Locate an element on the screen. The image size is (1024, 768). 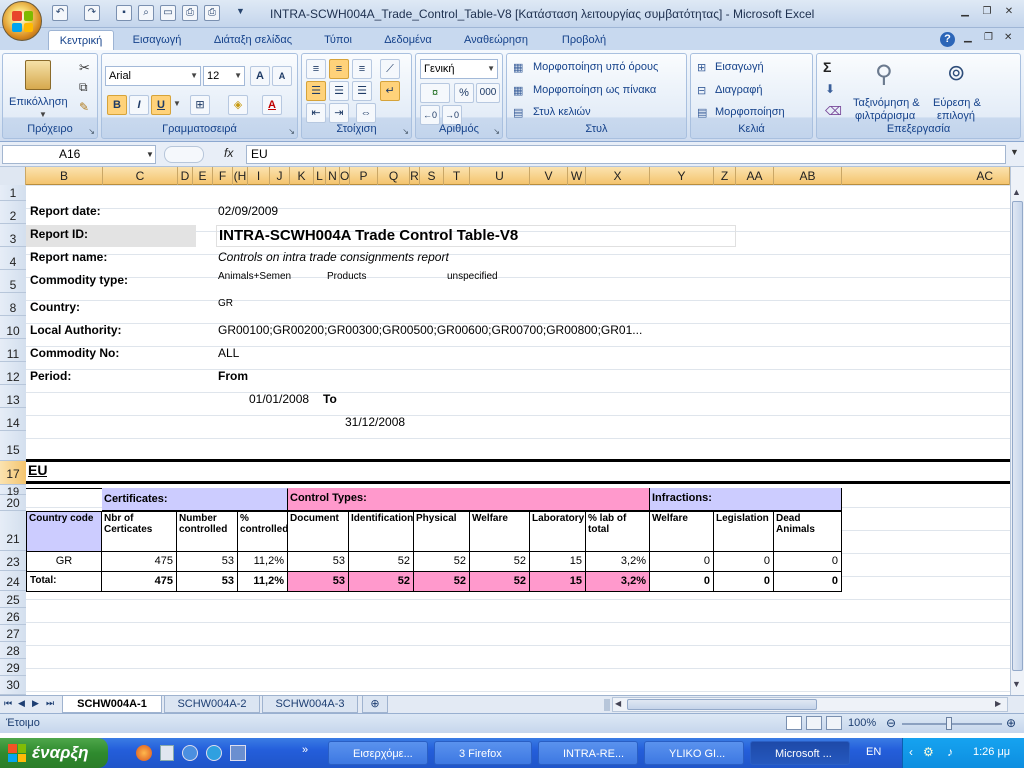
delete-cells-button: Διαγραφή is located at coordinates (739, 90).